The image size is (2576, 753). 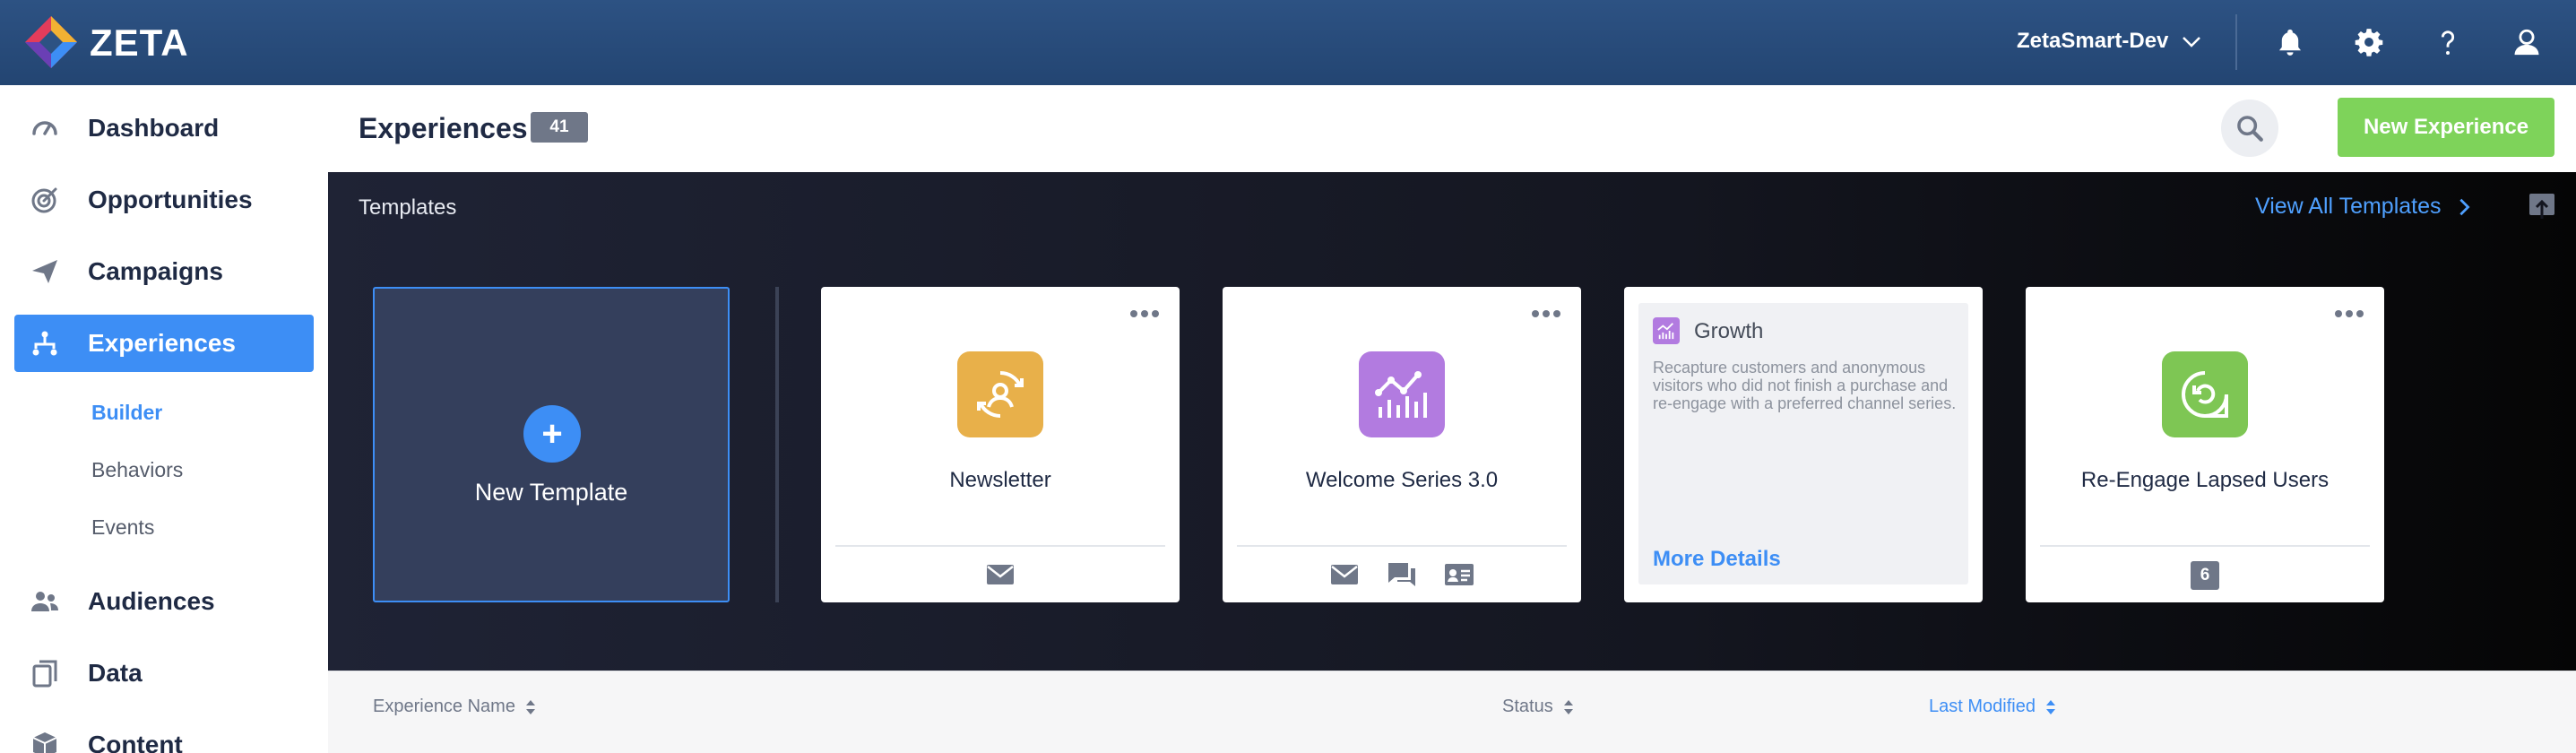 I want to click on new-experience-button: New Experience, so click(x=2446, y=127).